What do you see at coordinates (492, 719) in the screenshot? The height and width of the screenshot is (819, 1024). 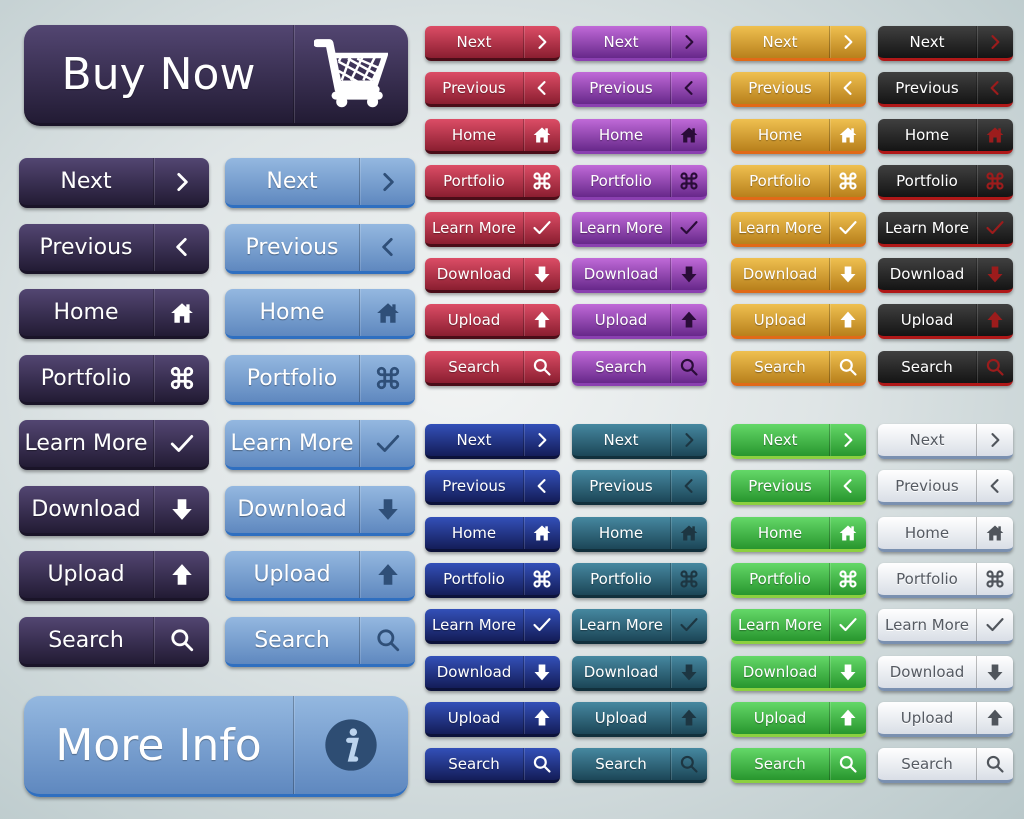 I see `navy-upload-button: Upload` at bounding box center [492, 719].